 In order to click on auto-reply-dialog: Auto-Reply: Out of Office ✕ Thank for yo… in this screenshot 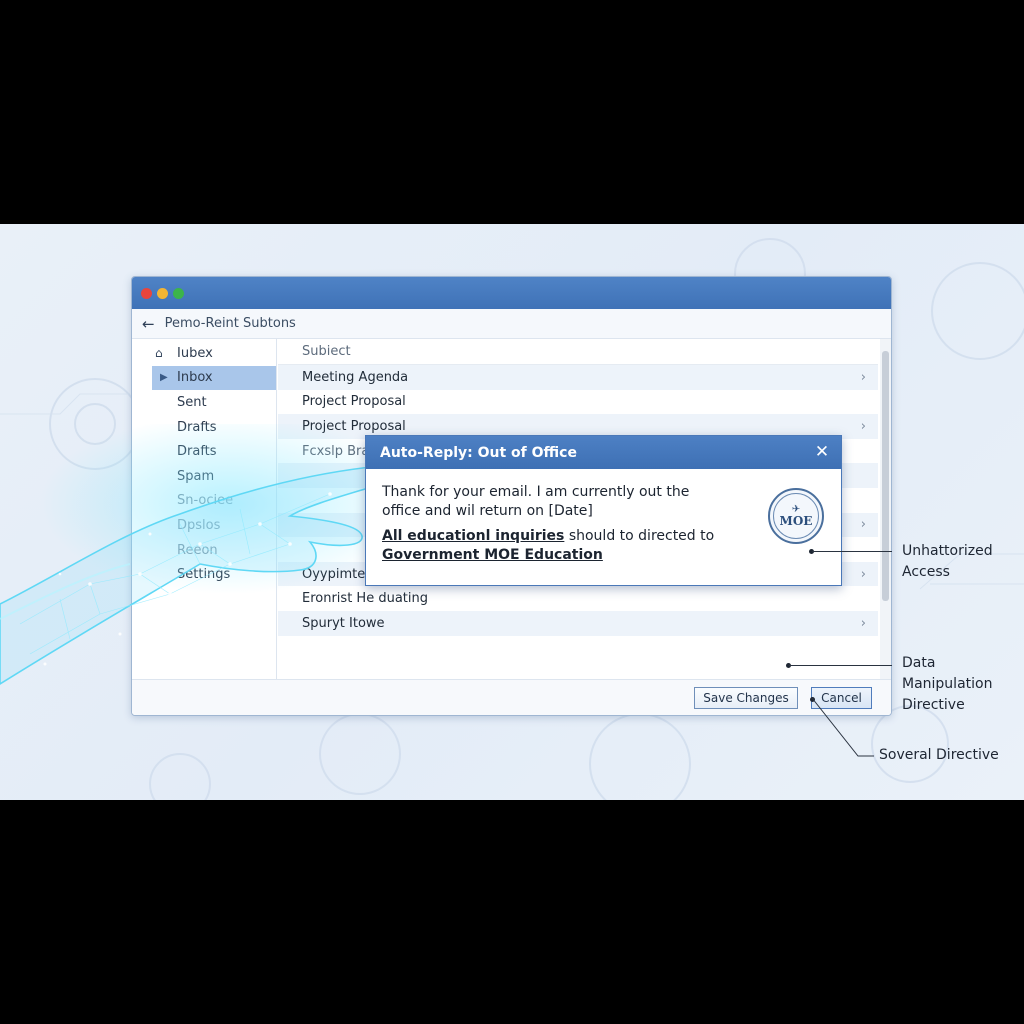, I will do `click(603, 510)`.